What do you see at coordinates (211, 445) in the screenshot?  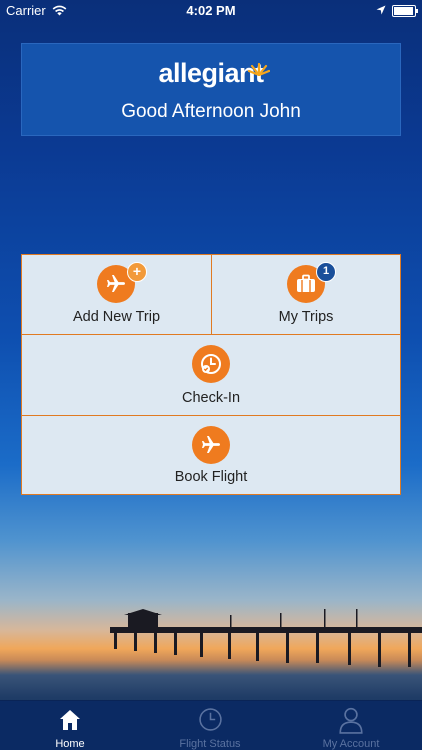 I see `airplane-icon` at bounding box center [211, 445].